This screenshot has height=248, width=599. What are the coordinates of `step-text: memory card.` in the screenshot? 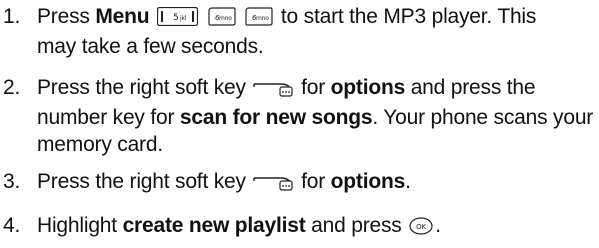 It's located at (100, 144).